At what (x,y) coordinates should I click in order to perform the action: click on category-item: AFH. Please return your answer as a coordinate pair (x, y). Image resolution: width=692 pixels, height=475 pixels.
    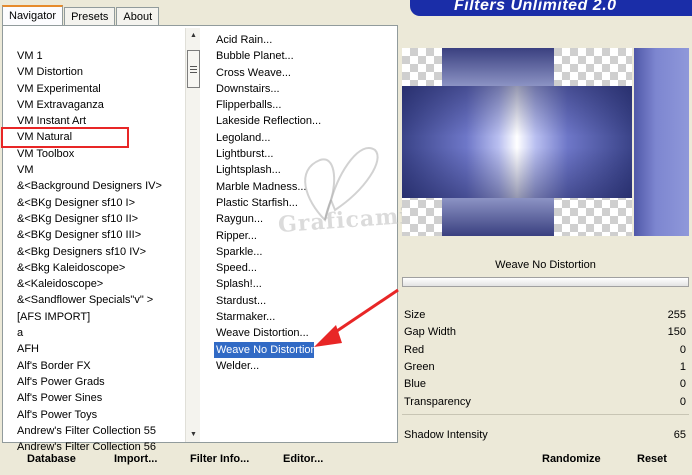
    Looking at the image, I should click on (100, 349).